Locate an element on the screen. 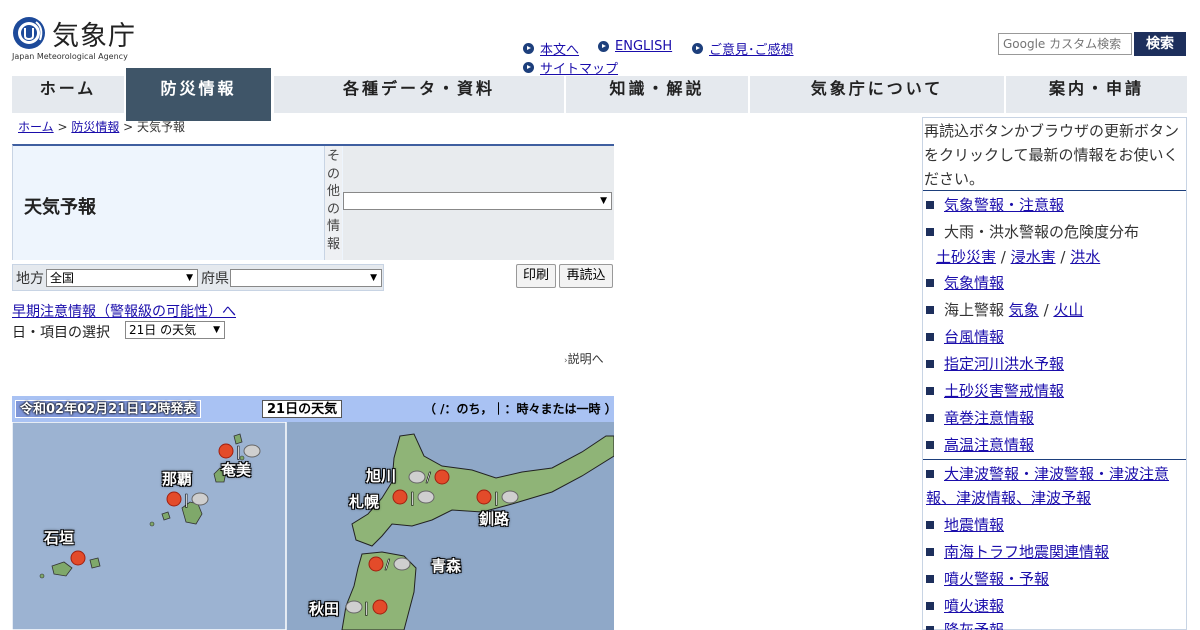 This screenshot has height=630, width=1200. city-kushiro: 釧路 is located at coordinates (494, 518).